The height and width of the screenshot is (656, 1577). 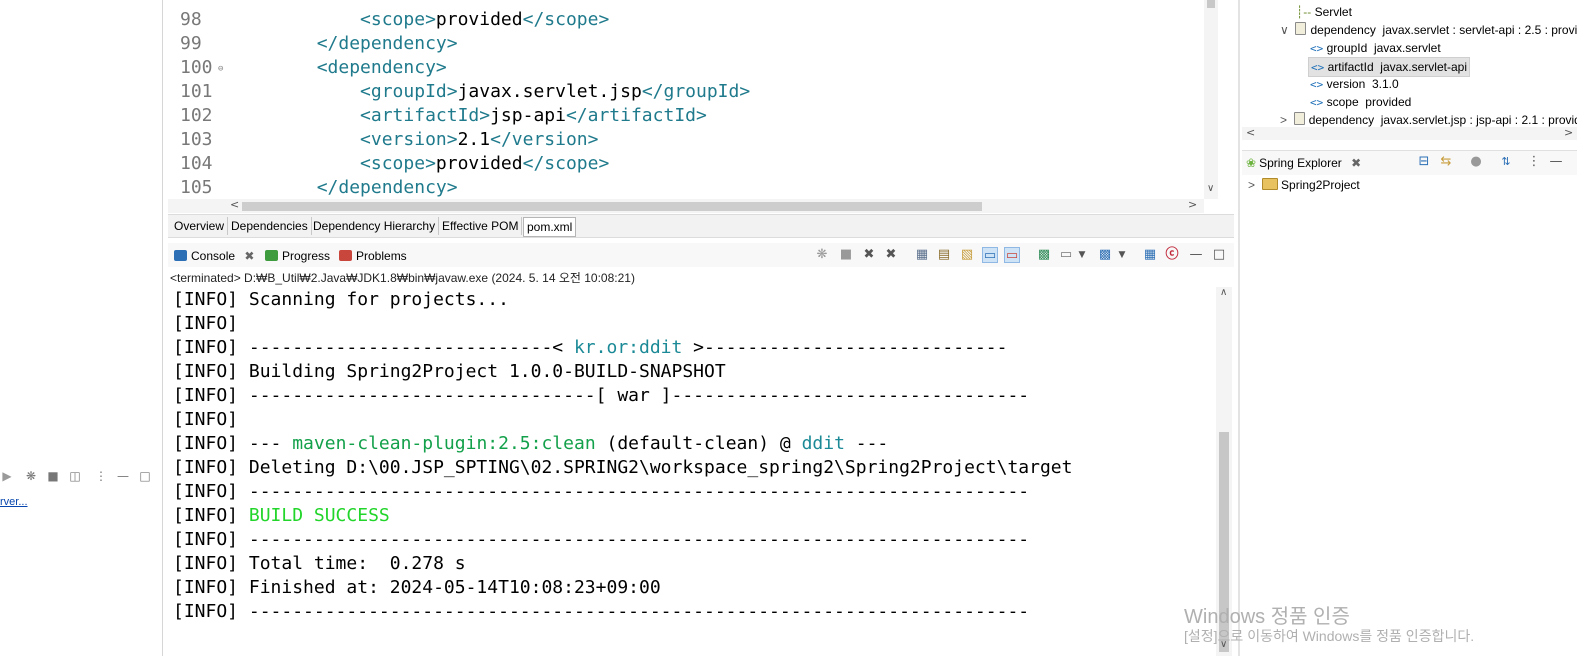 What do you see at coordinates (1012, 255) in the screenshot?
I see `show-on-stderr-icon: ▭` at bounding box center [1012, 255].